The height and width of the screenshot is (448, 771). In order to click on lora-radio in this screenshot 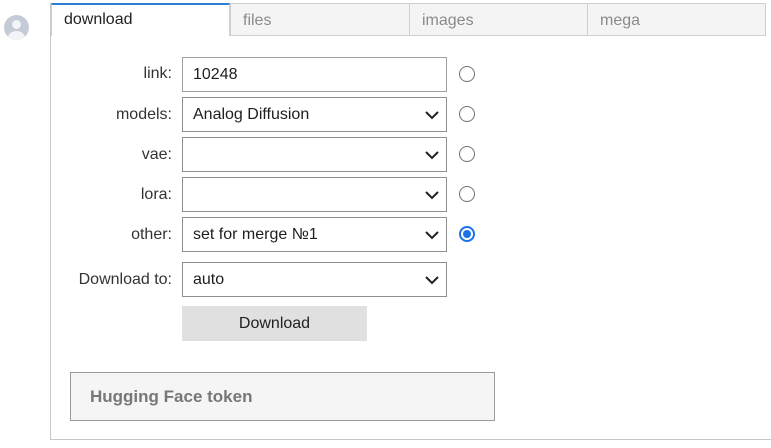, I will do `click(467, 194)`.